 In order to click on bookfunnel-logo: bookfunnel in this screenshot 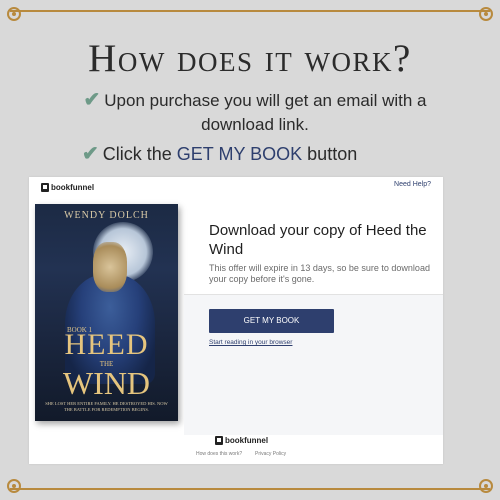, I will do `click(67, 187)`.